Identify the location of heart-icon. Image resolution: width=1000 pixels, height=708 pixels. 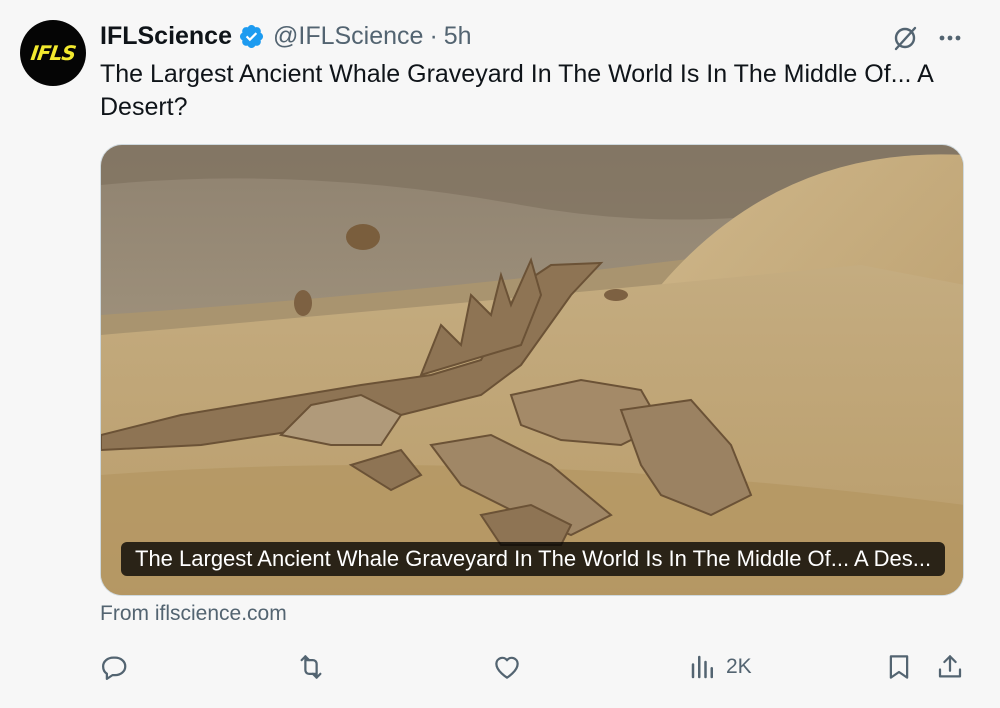
(507, 667).